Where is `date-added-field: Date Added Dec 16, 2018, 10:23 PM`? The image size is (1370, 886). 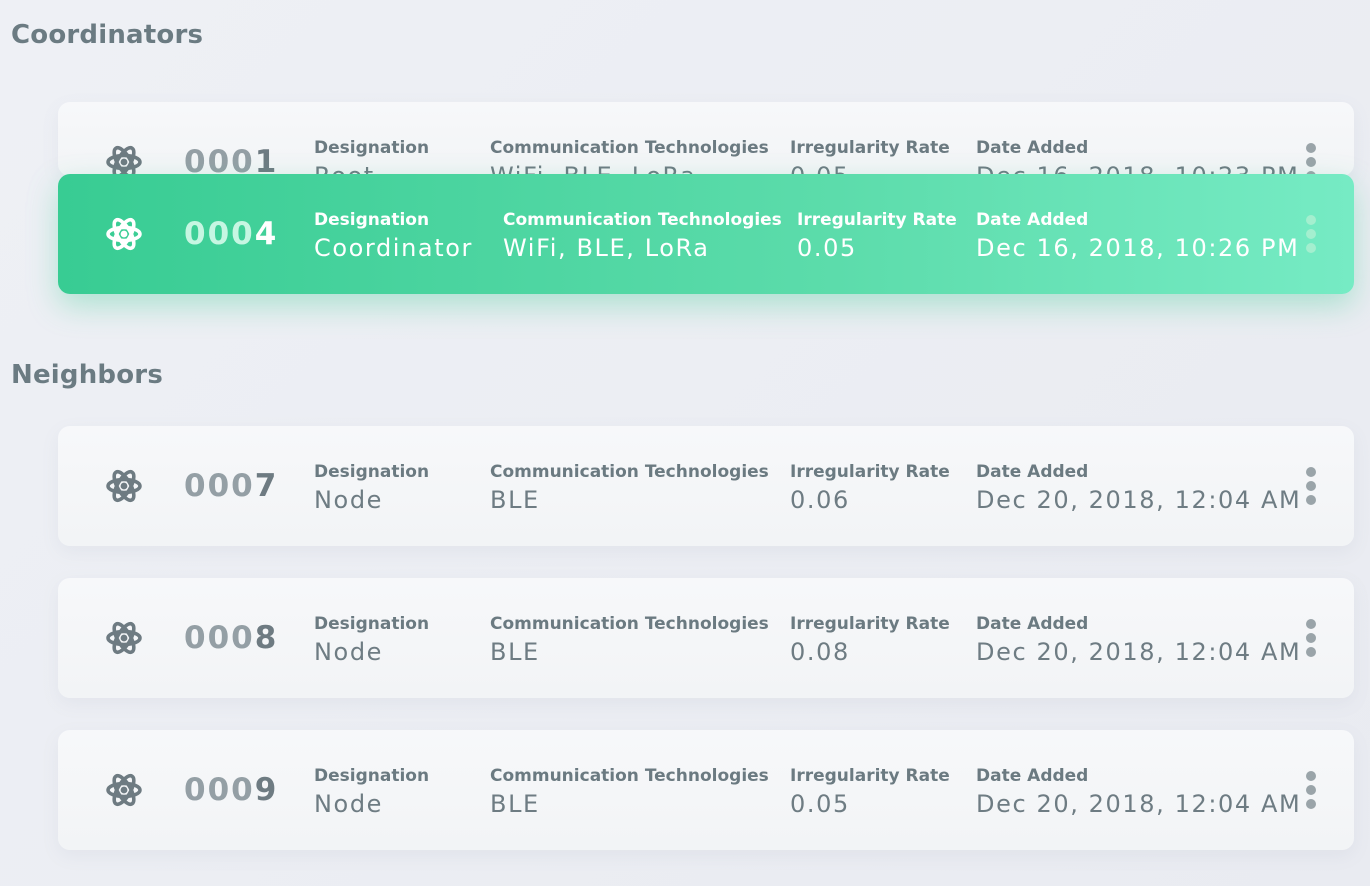
date-added-field: Date Added Dec 16, 2018, 10:23 PM is located at coordinates (1137, 156).